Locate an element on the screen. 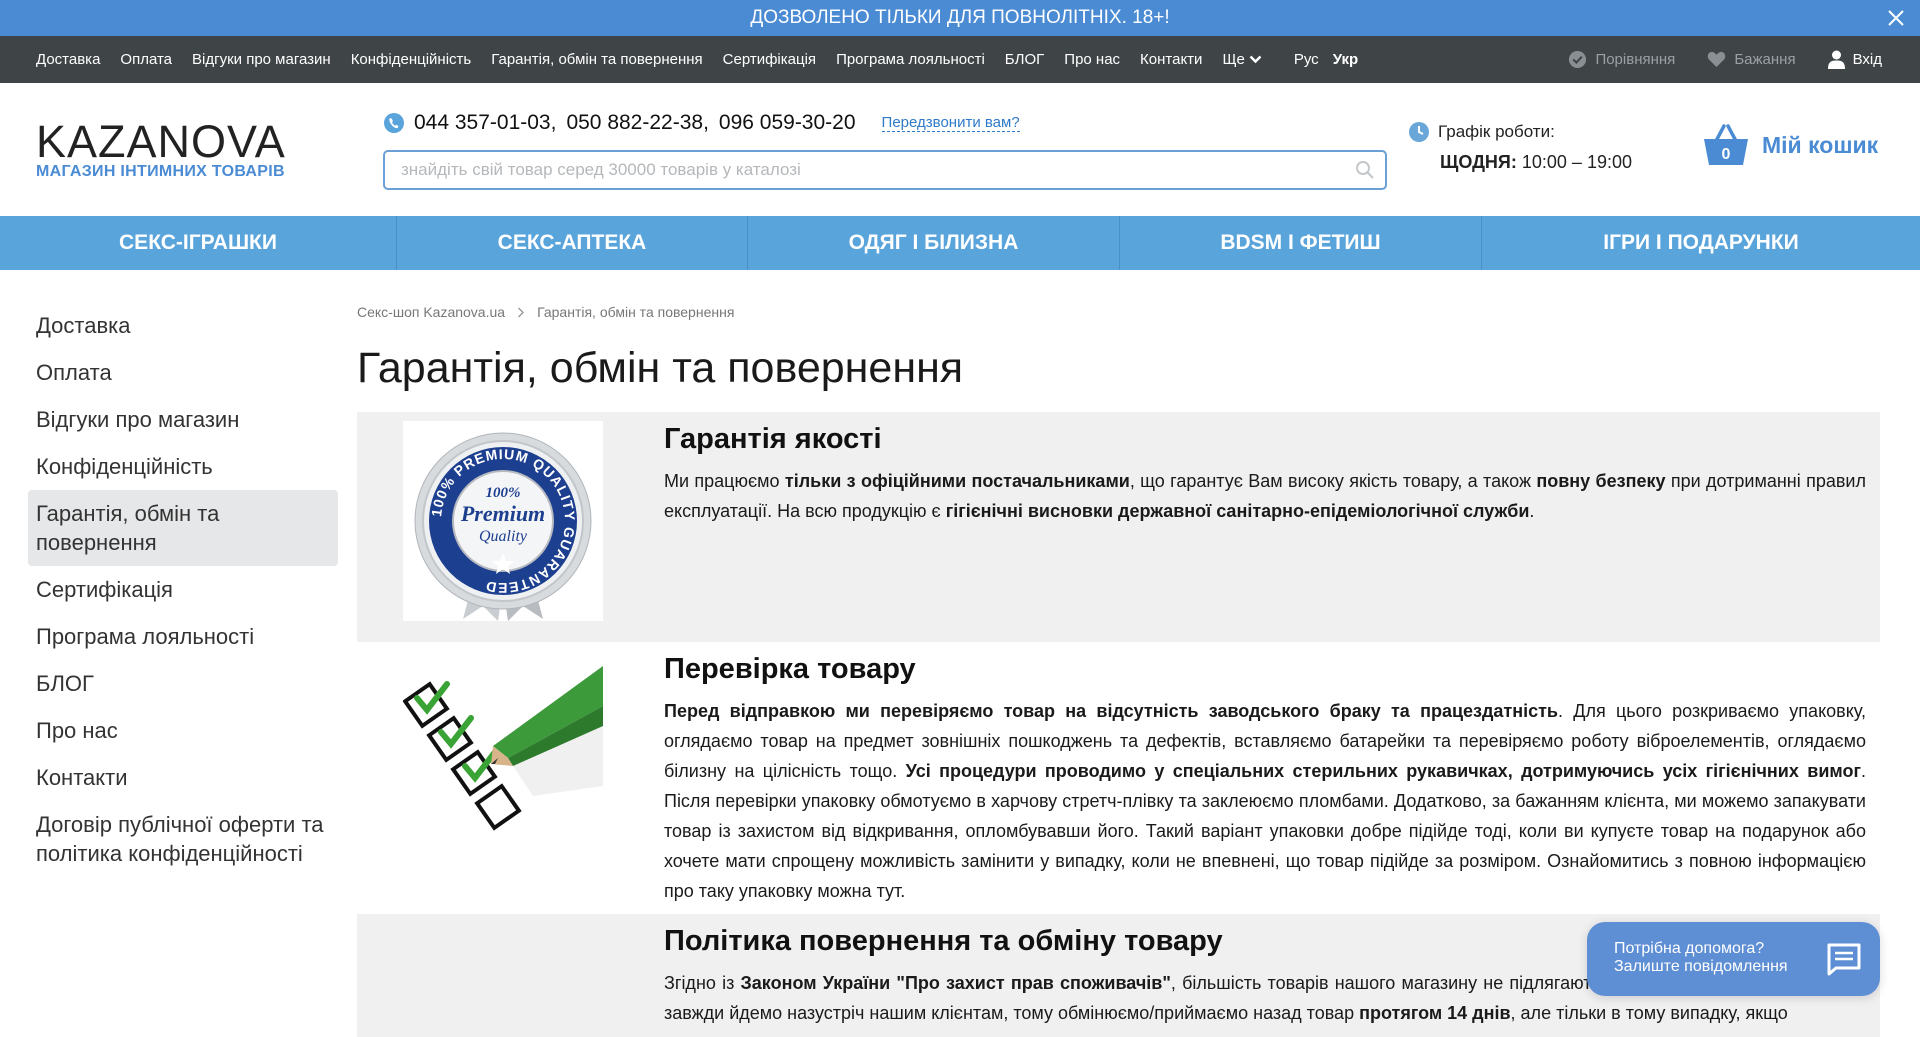 This screenshot has height=1037, width=1920. sidebar-item-about: Про нас is located at coordinates (183, 730).